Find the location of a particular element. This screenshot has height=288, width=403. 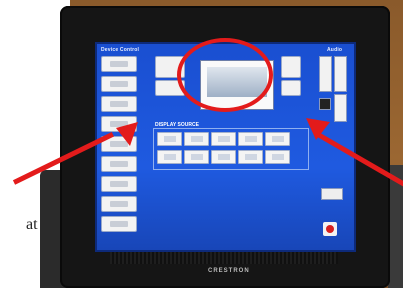

highlight-circle is located at coordinates (225, 75).